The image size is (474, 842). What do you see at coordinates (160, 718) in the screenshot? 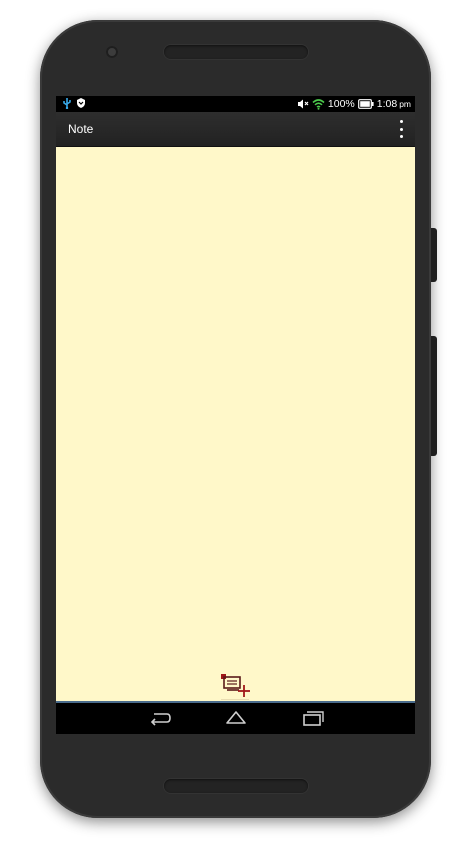
I see `back-icon` at bounding box center [160, 718].